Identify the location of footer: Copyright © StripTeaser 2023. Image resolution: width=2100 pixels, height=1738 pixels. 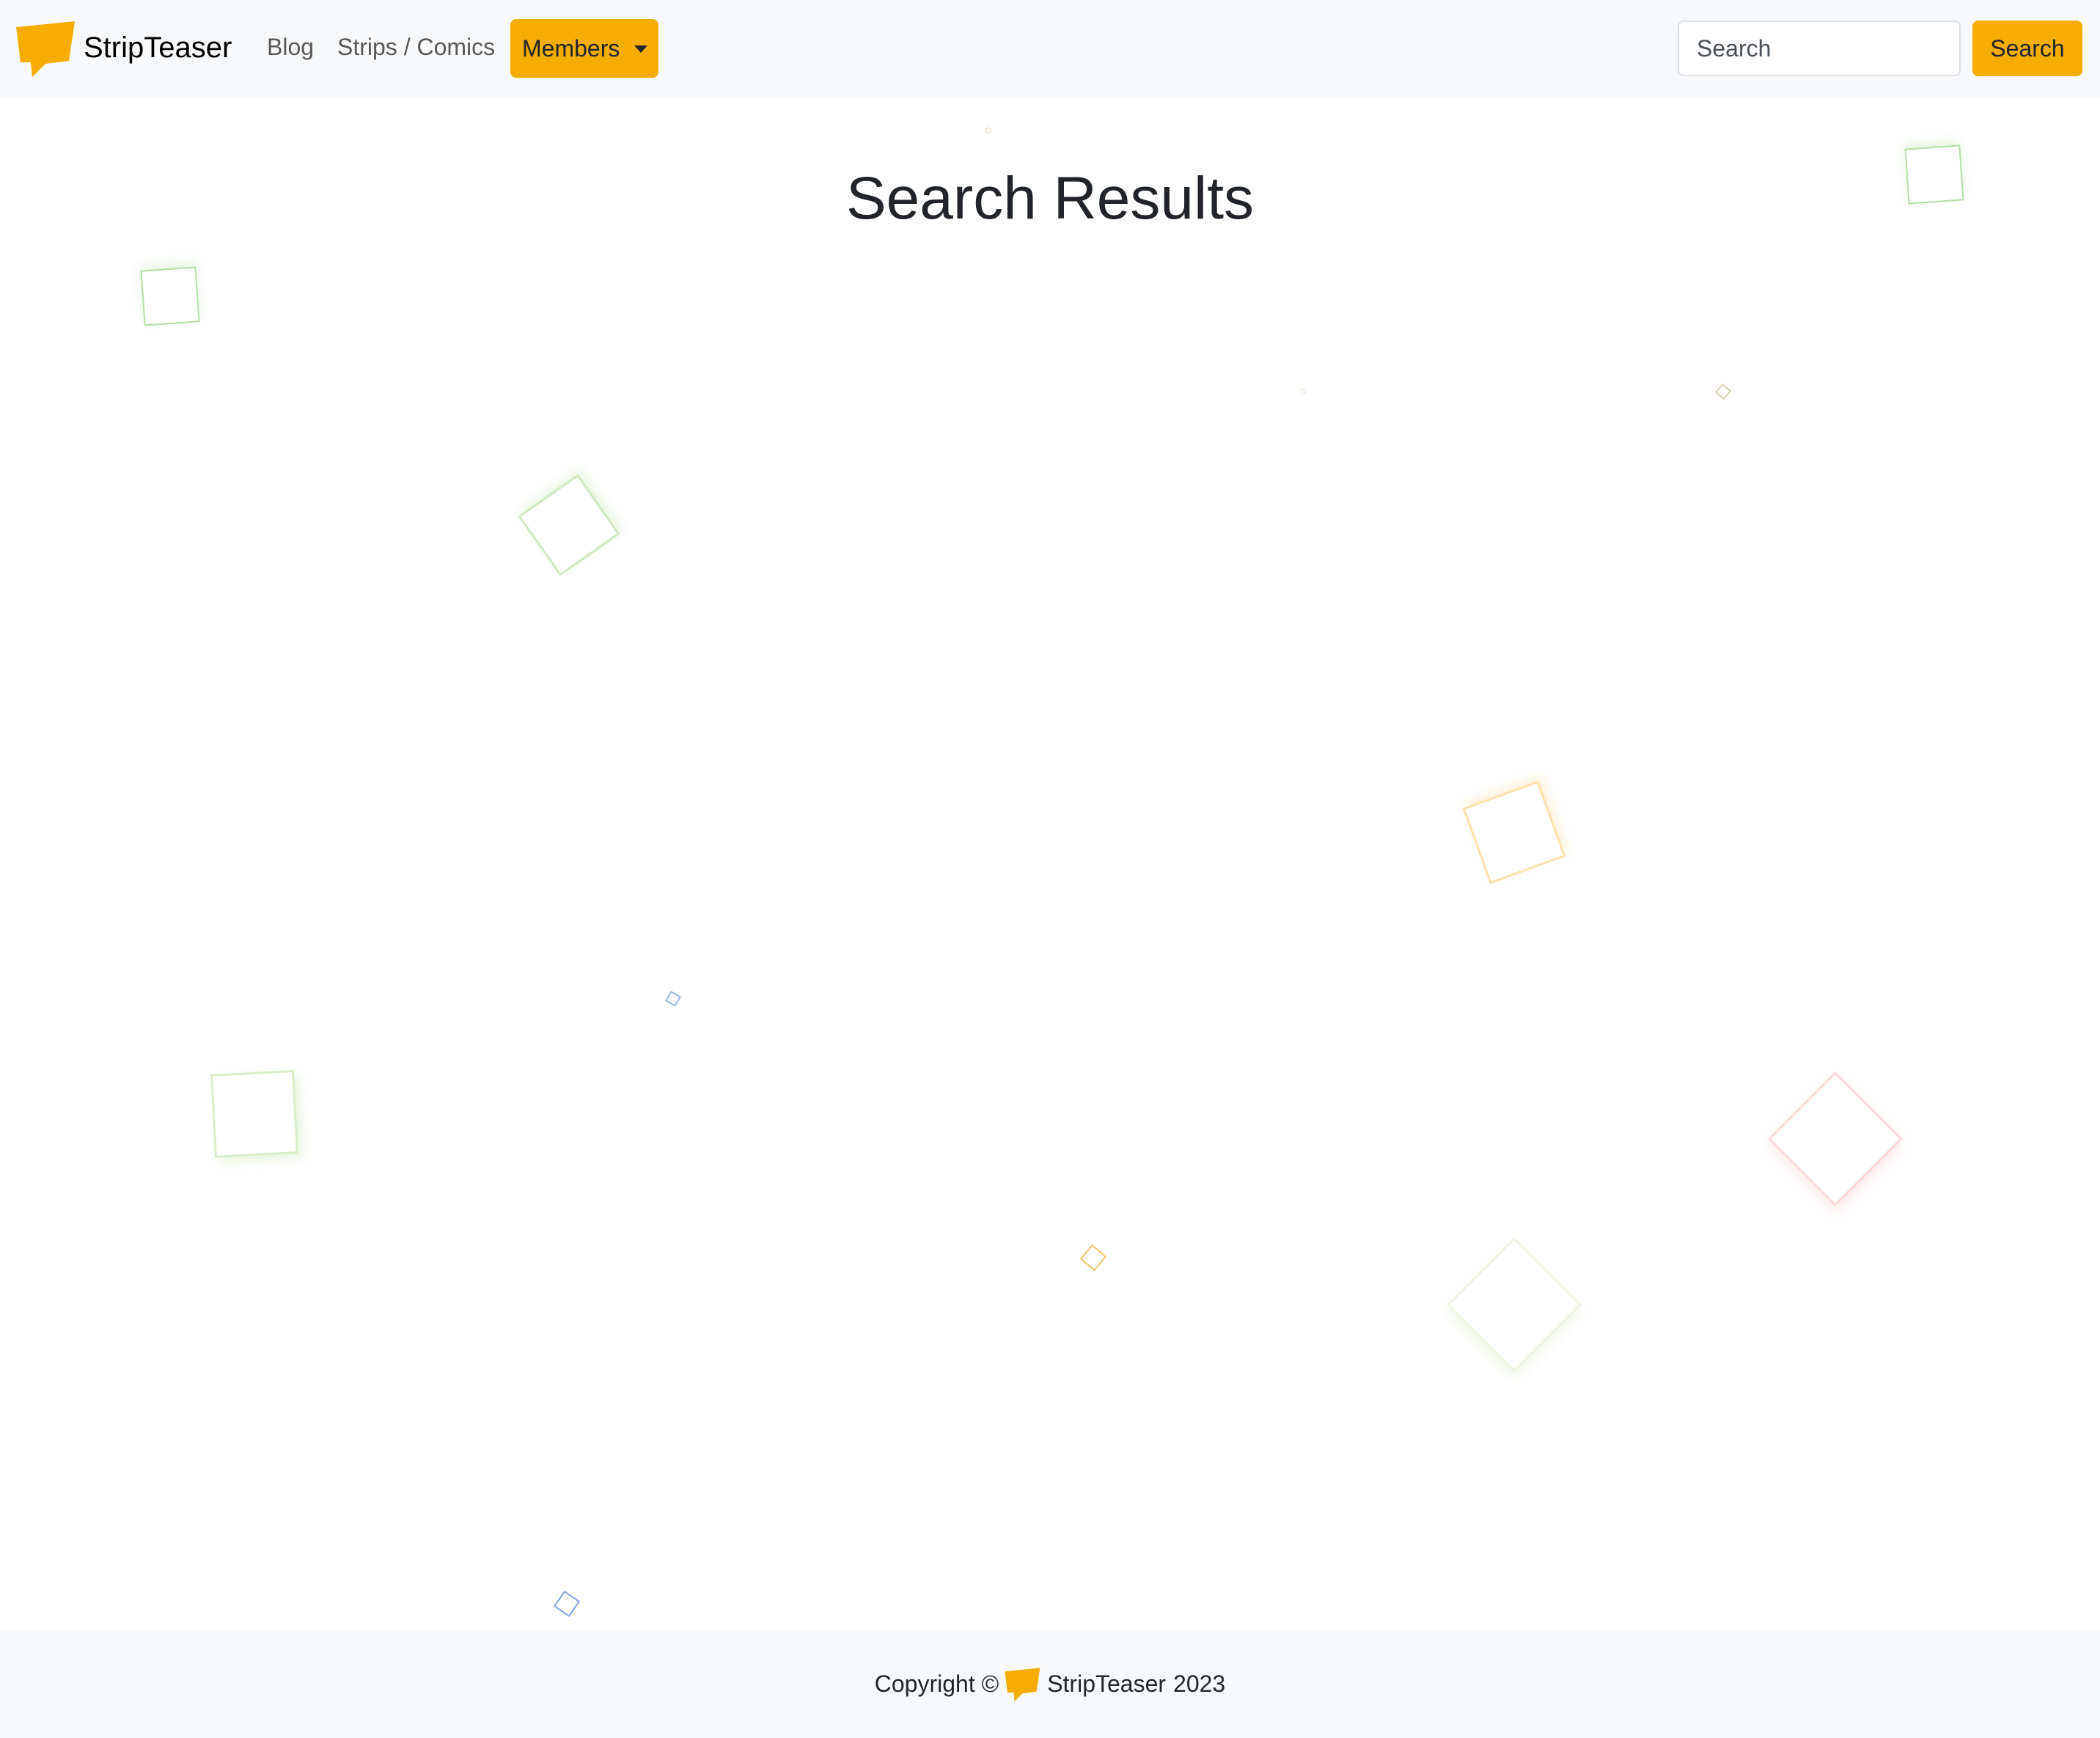
(1050, 1683).